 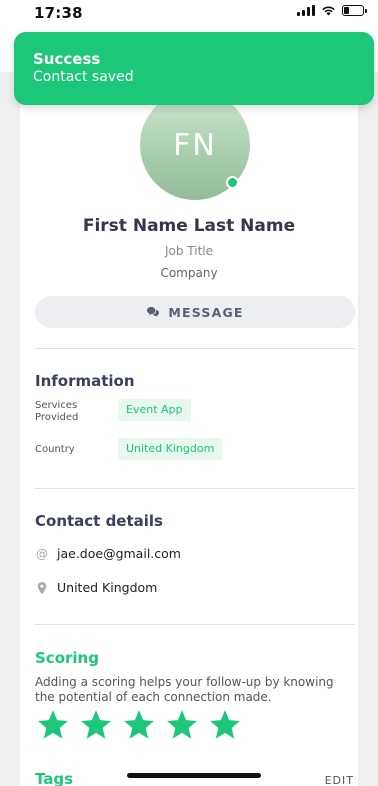 I want to click on wifi-icon, so click(x=328, y=11).